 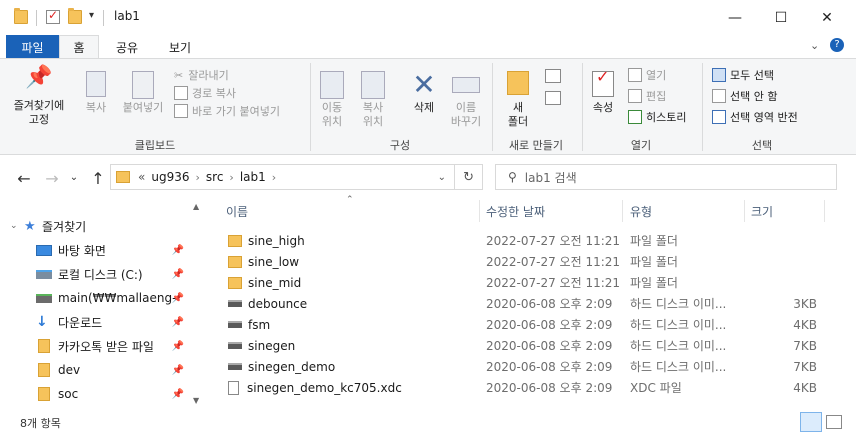 I want to click on up-arrow-icon: ↑, so click(x=98, y=178).